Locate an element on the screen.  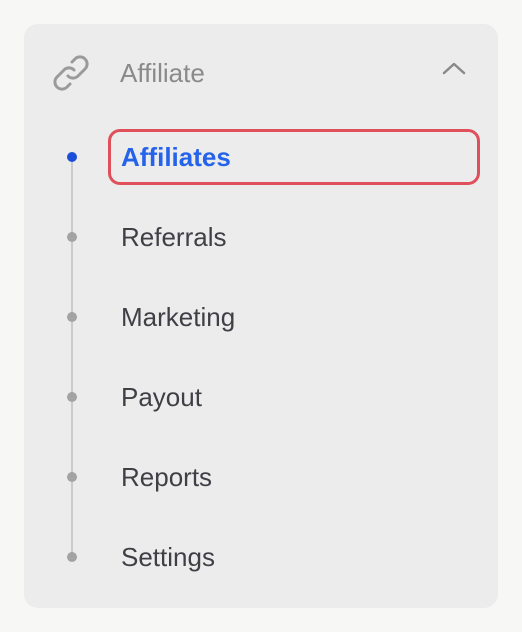
menu-group-title: Affiliate is located at coordinates (162, 73).